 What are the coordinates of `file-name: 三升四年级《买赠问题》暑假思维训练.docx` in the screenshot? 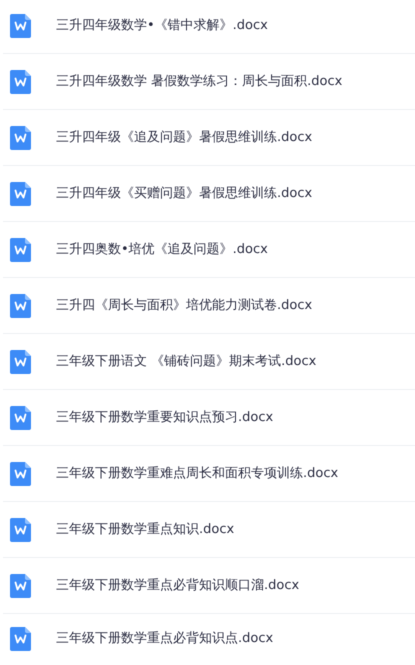 It's located at (184, 194).